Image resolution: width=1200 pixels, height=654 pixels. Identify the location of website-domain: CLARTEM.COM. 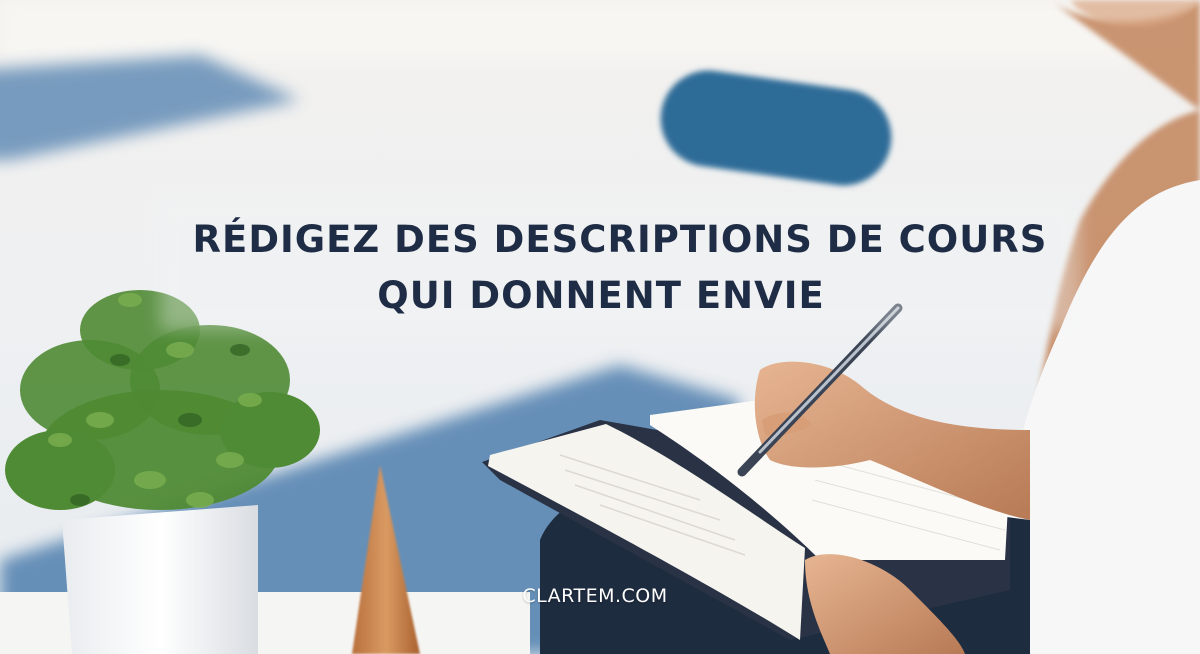
(595, 596).